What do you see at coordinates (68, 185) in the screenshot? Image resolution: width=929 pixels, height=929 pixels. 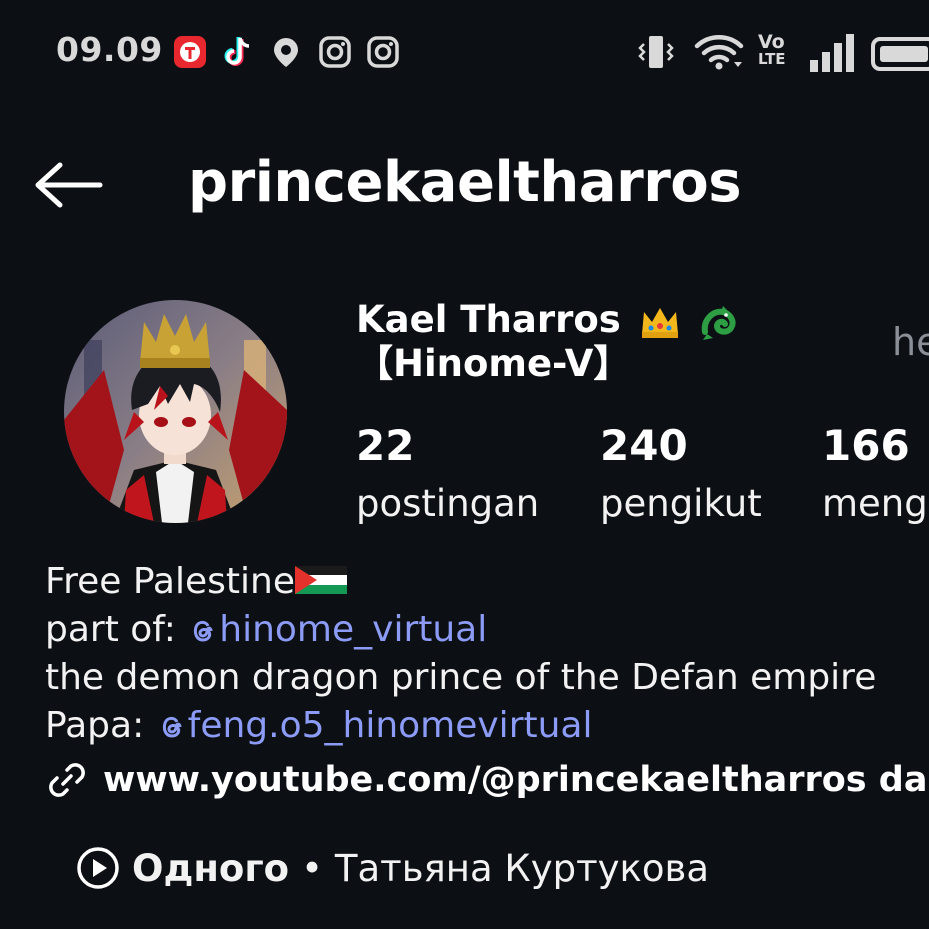 I see `back-arrow-icon` at bounding box center [68, 185].